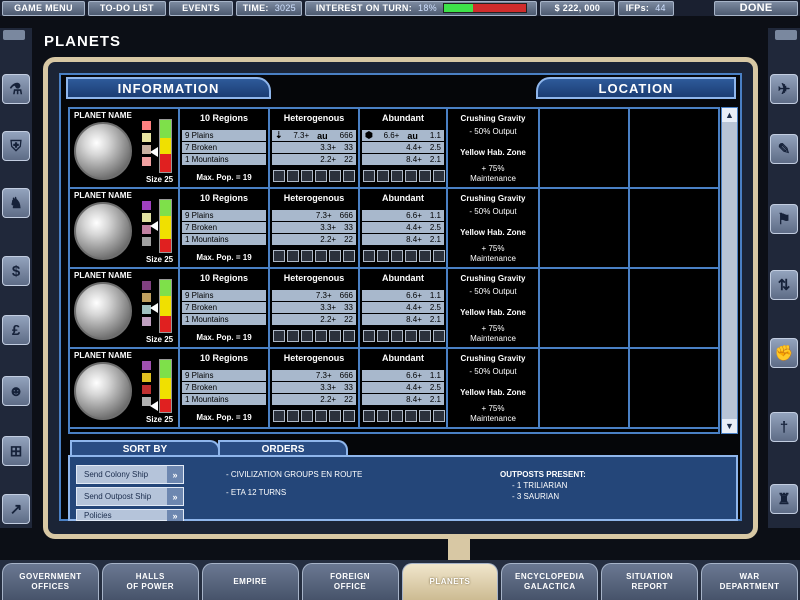 This screenshot has height=600, width=800. I want to click on dollar-icon: $, so click(16, 271).